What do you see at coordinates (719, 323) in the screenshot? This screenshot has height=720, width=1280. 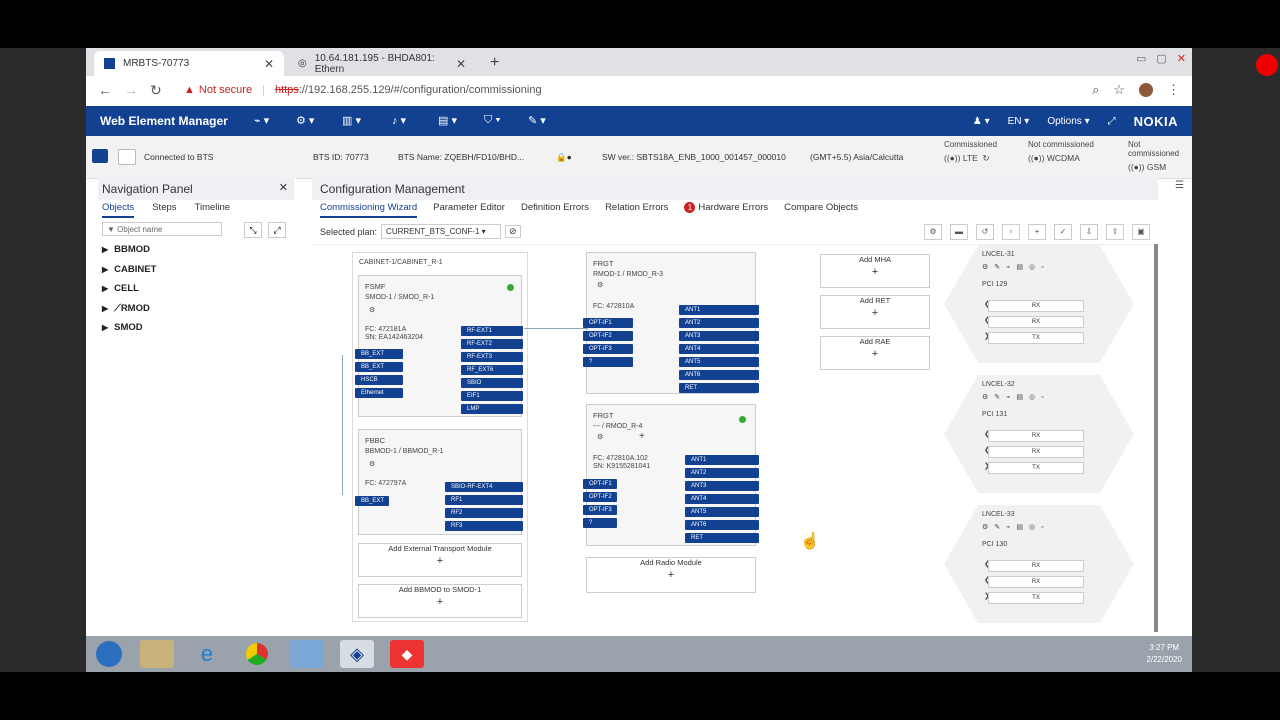 I see `port-ant2: ANT2` at bounding box center [719, 323].